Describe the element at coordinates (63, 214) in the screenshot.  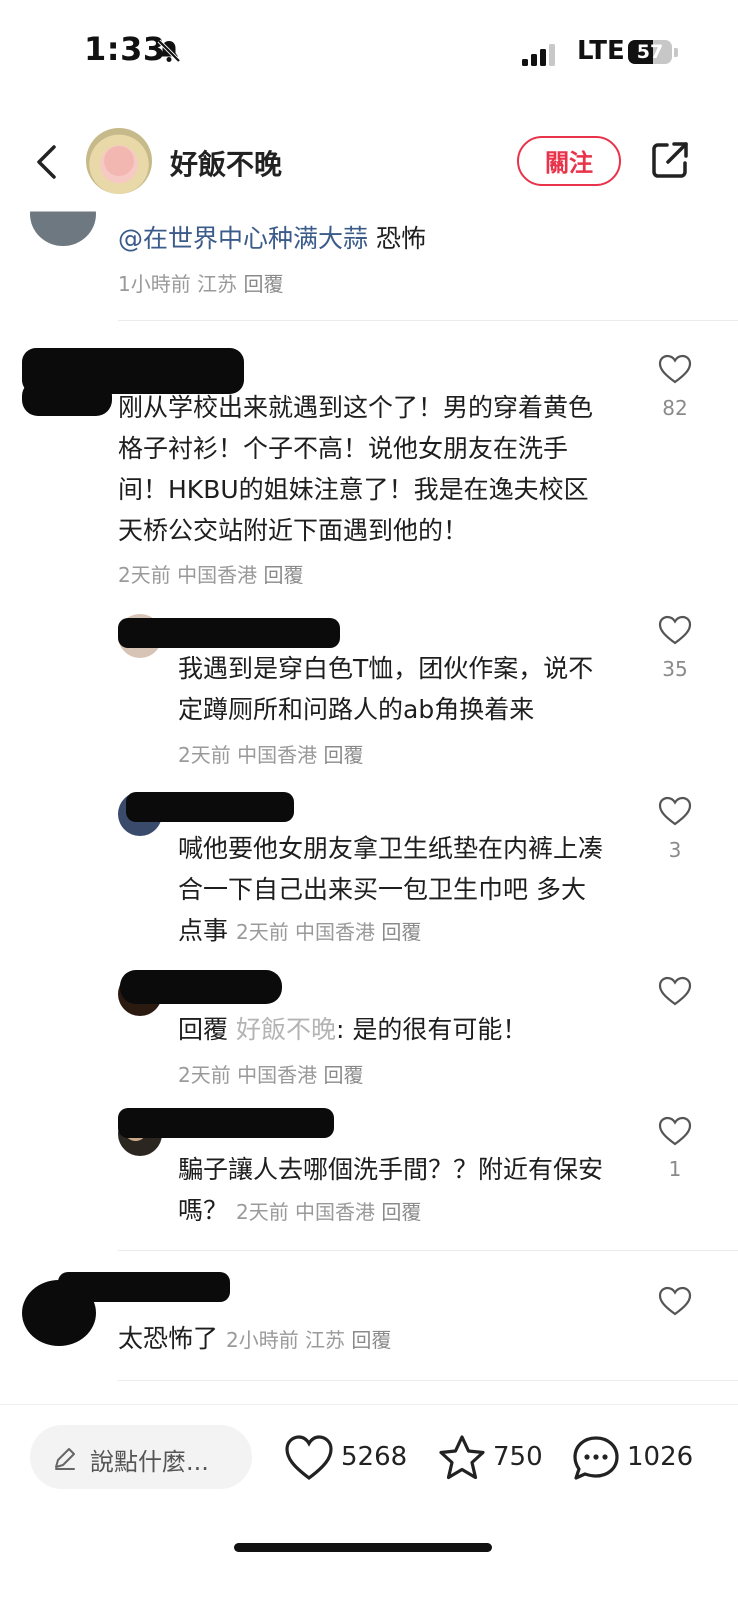
I see `avatar` at that location.